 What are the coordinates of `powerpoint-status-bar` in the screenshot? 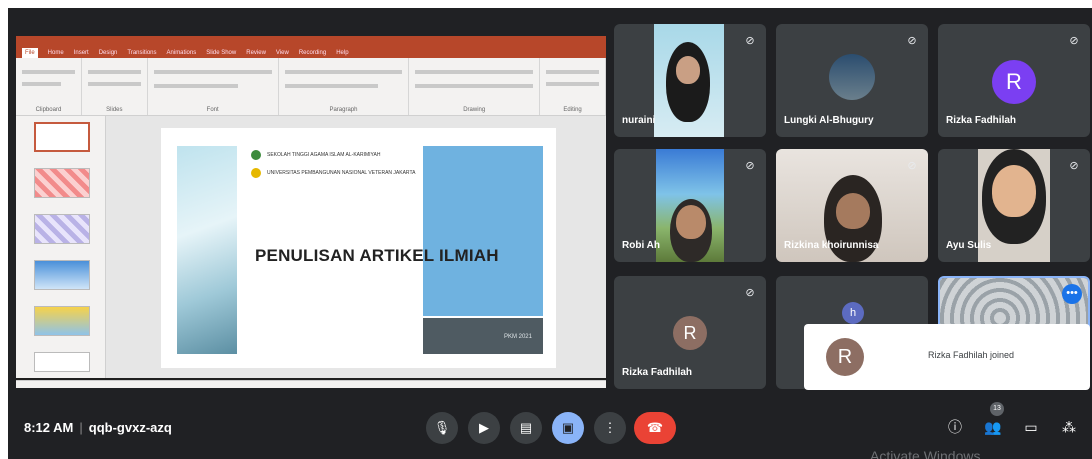 It's located at (311, 384).